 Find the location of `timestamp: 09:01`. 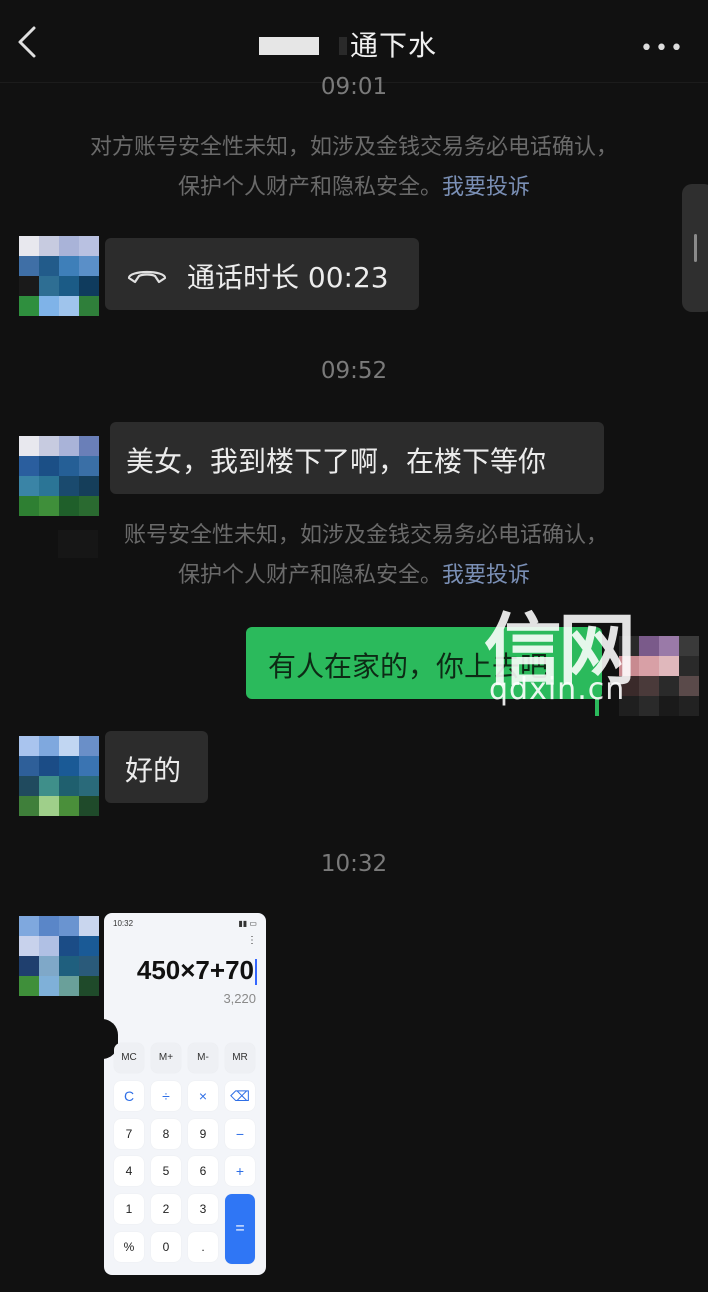

timestamp: 09:01 is located at coordinates (354, 87).